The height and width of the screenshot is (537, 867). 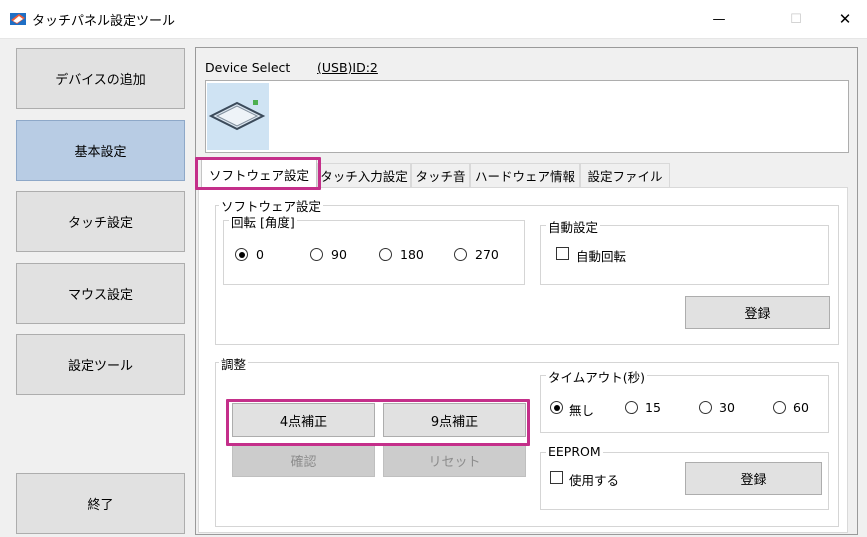 I want to click on eeprom-use-label: 使用する, so click(x=594, y=480).